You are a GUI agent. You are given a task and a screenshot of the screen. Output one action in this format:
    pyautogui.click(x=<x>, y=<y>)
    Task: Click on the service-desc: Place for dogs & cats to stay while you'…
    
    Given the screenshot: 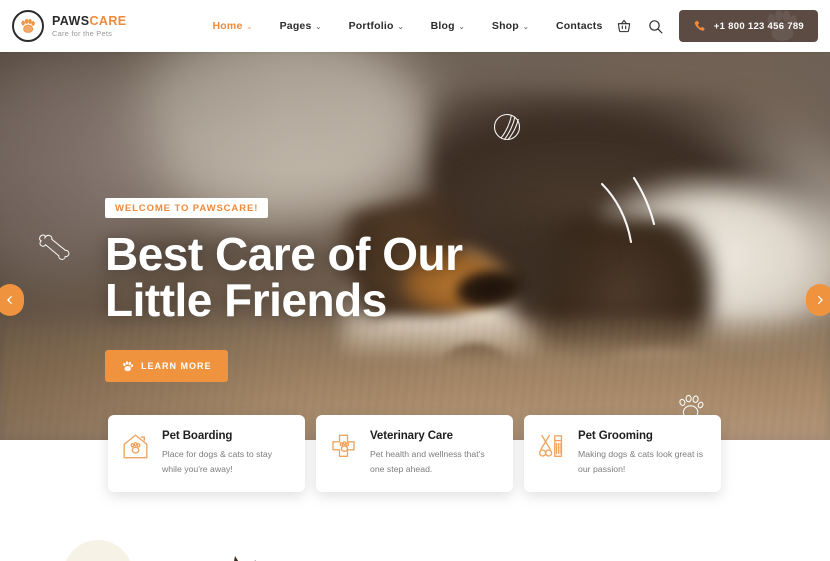 What is the action you would take?
    pyautogui.click(x=217, y=462)
    